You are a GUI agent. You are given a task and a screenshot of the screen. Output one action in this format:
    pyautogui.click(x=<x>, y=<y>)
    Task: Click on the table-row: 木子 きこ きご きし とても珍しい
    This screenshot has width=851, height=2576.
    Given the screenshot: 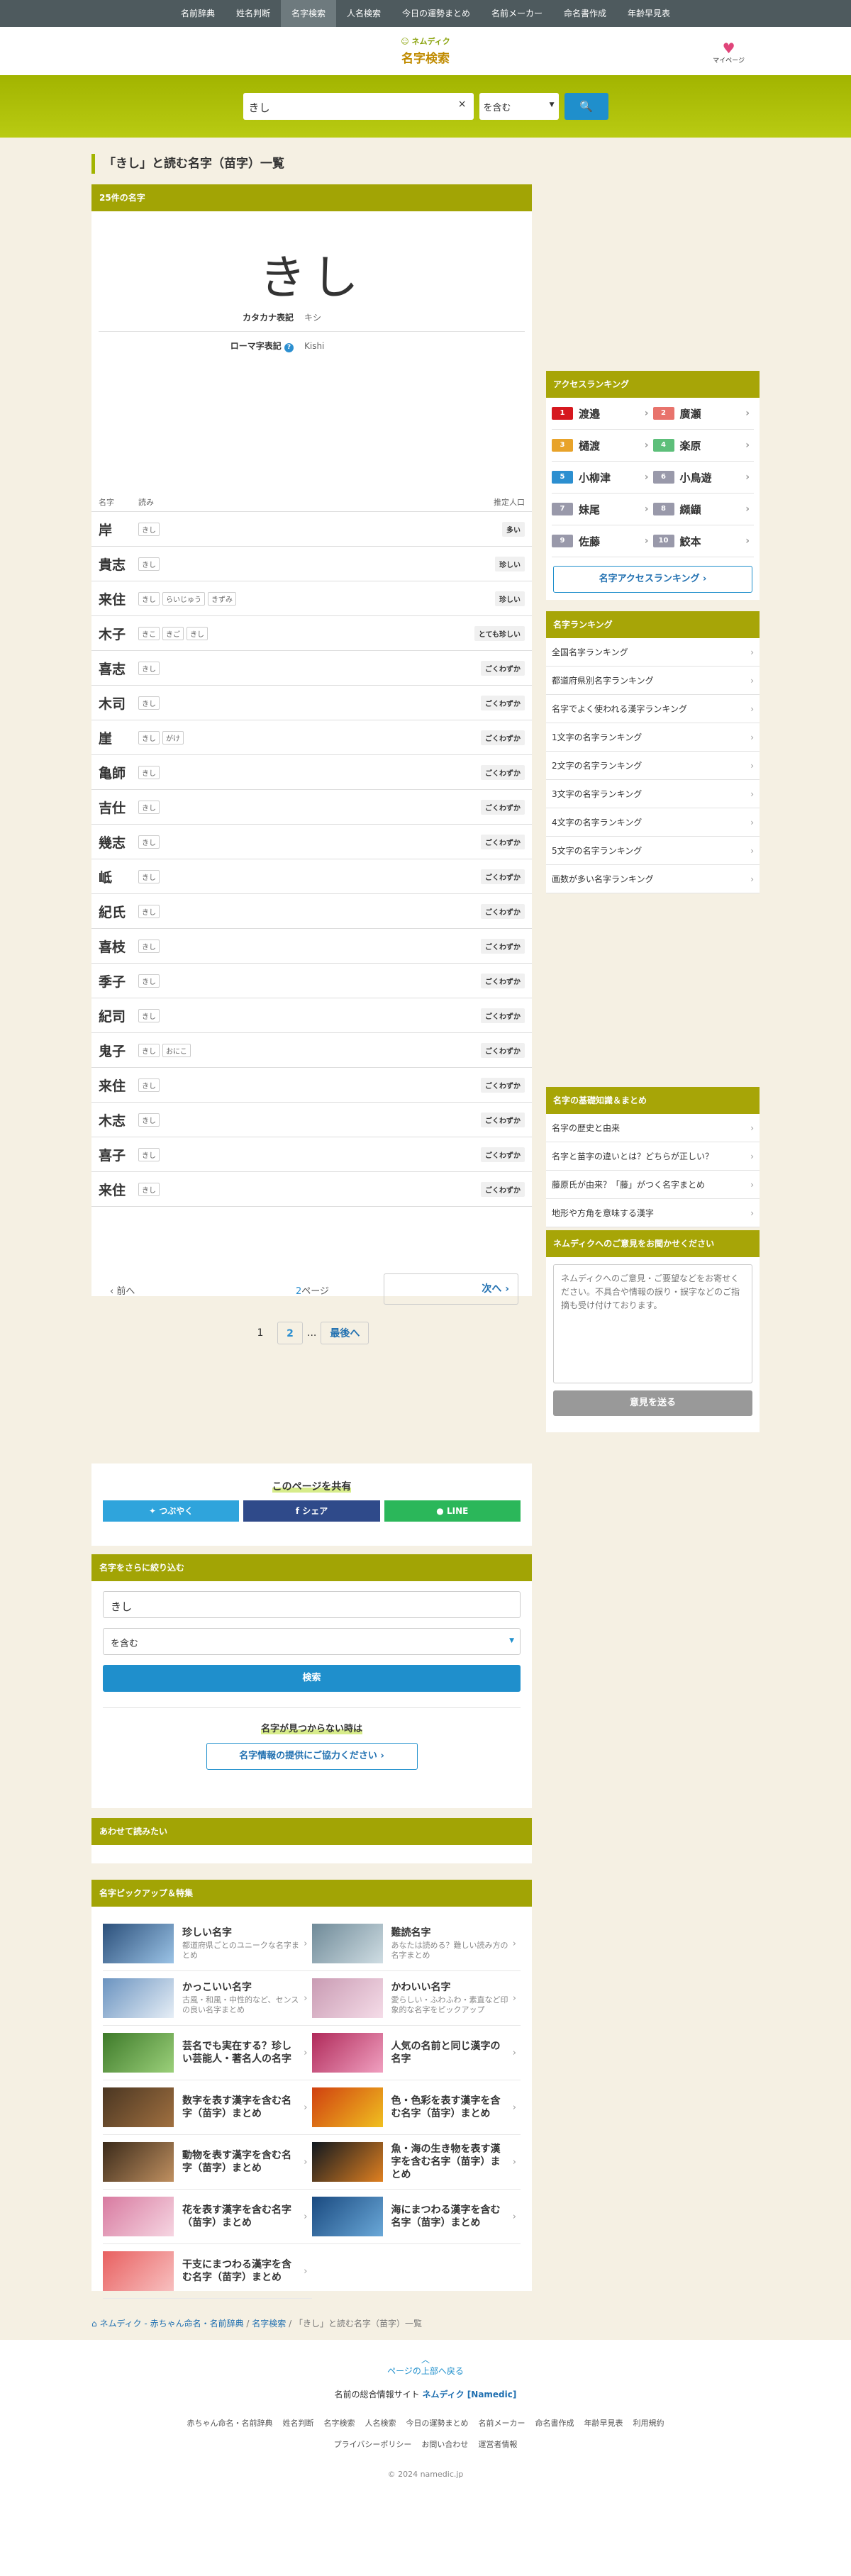 What is the action you would take?
    pyautogui.click(x=311, y=633)
    